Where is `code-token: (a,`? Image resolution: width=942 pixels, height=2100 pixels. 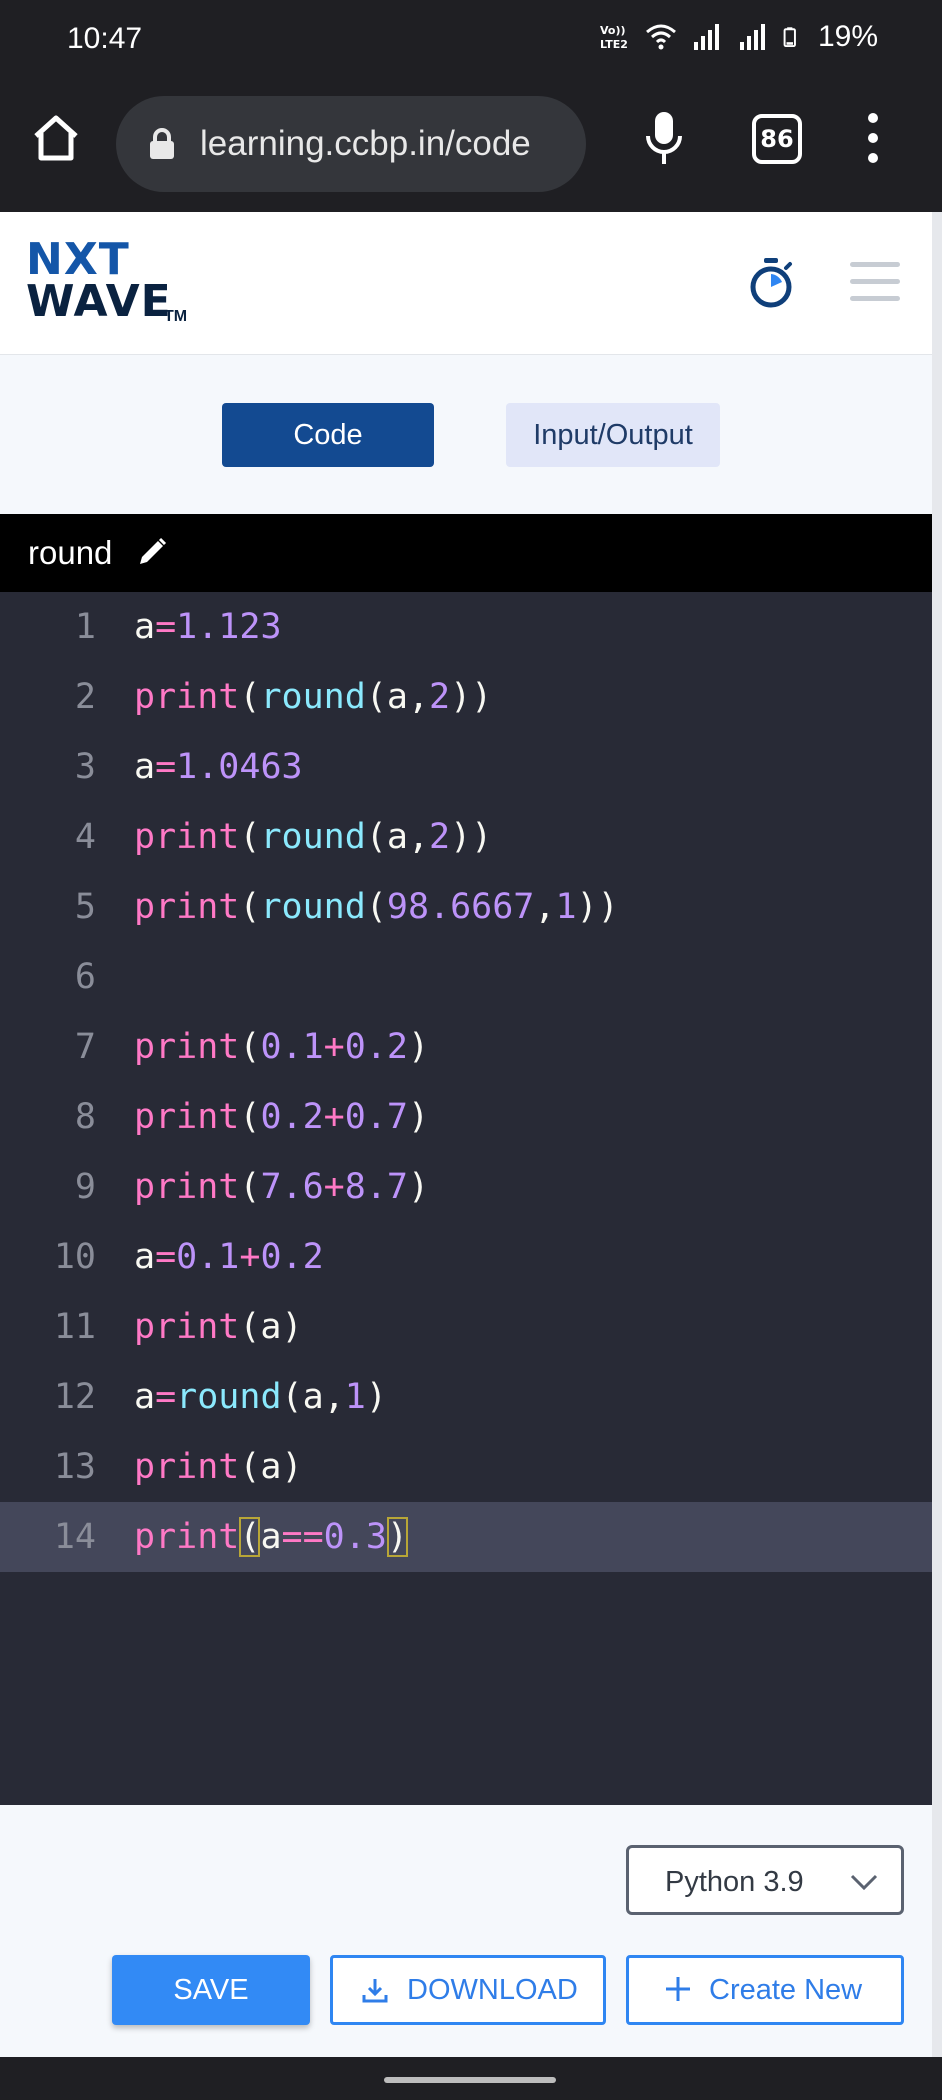
code-token: (a, is located at coordinates (397, 697).